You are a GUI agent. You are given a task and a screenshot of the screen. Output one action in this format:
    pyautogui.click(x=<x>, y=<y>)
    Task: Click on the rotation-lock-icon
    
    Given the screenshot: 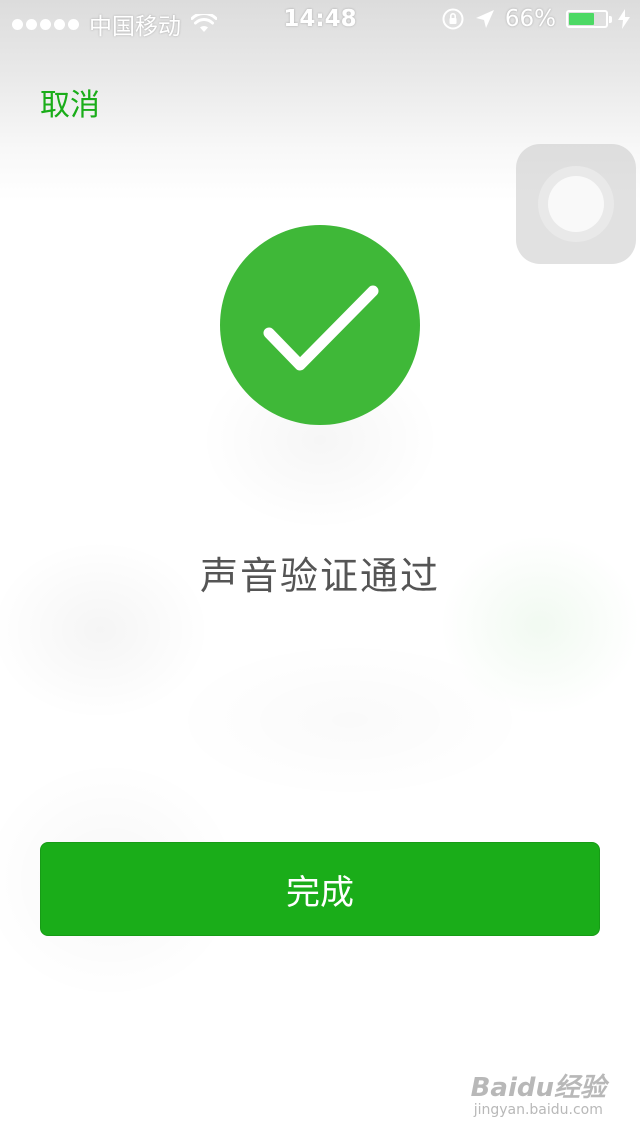 What is the action you would take?
    pyautogui.click(x=453, y=19)
    